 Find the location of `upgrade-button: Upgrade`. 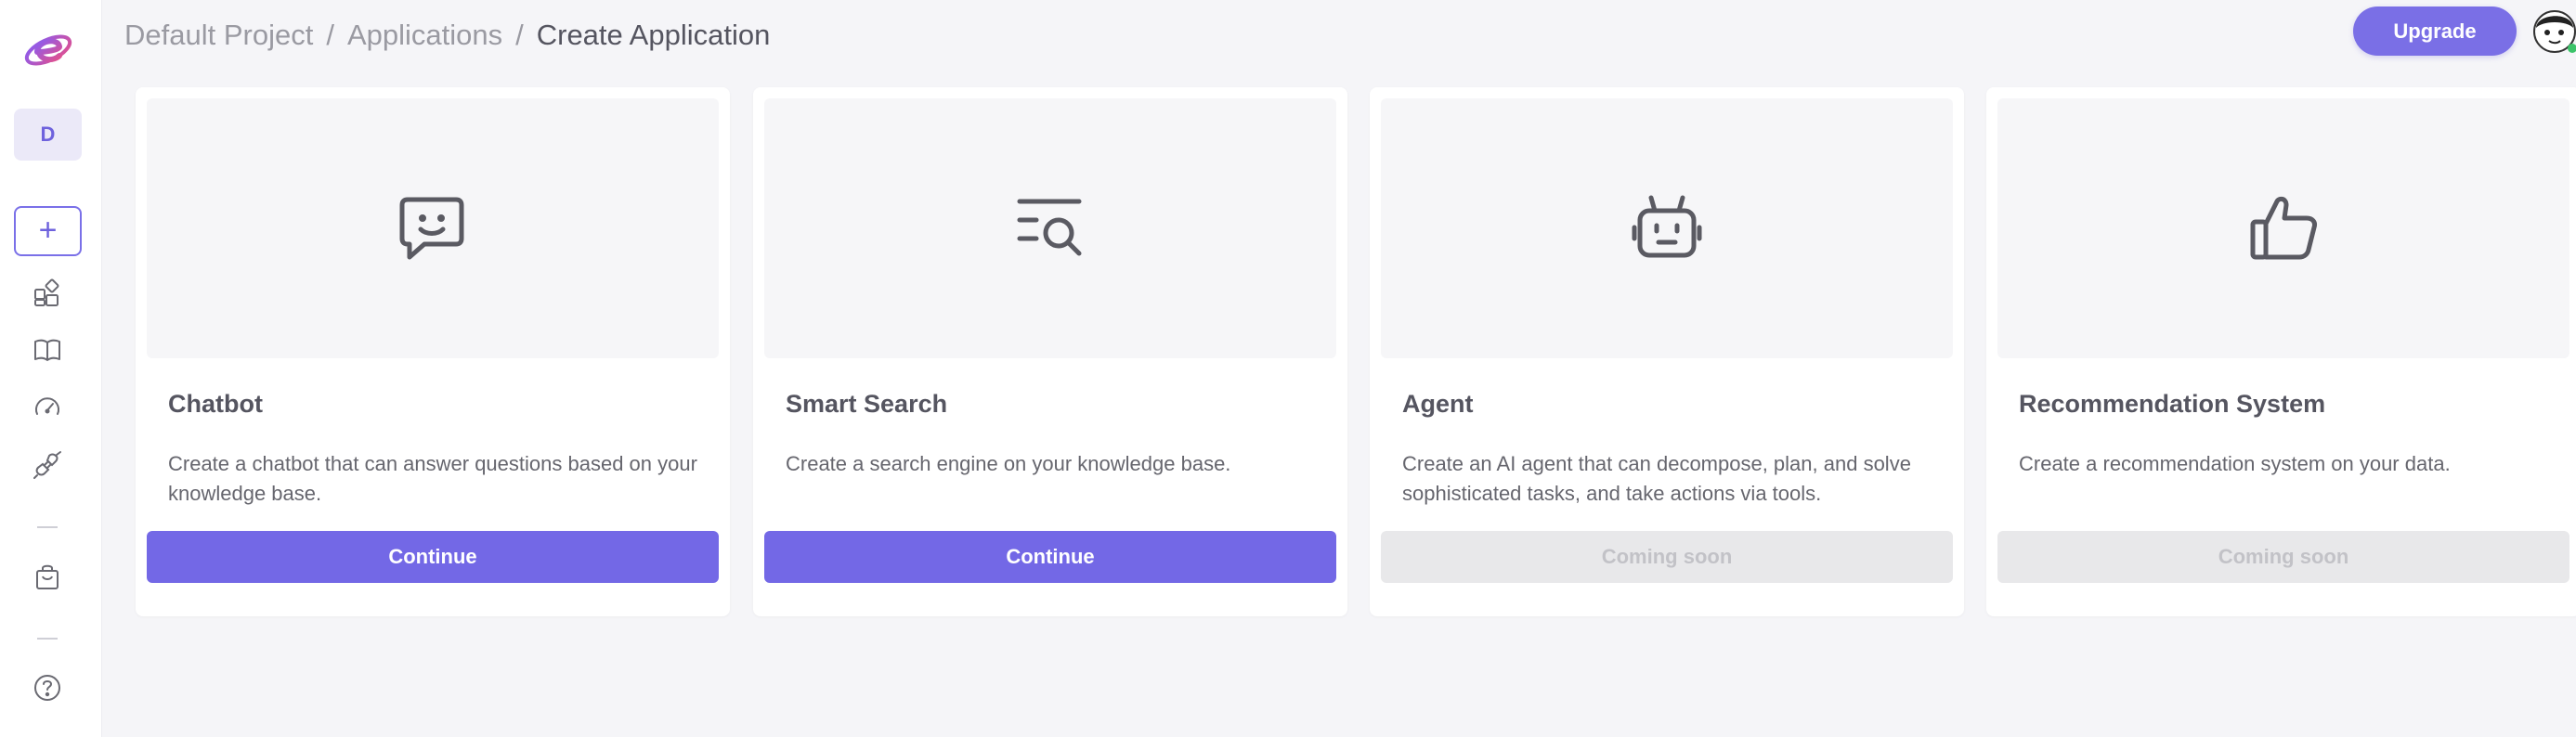

upgrade-button: Upgrade is located at coordinates (2435, 31).